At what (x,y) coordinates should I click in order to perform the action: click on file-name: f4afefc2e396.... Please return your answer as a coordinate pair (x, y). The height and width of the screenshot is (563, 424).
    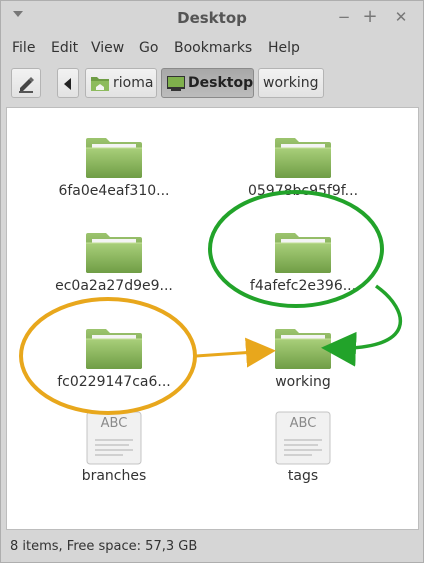
    Looking at the image, I should click on (303, 286).